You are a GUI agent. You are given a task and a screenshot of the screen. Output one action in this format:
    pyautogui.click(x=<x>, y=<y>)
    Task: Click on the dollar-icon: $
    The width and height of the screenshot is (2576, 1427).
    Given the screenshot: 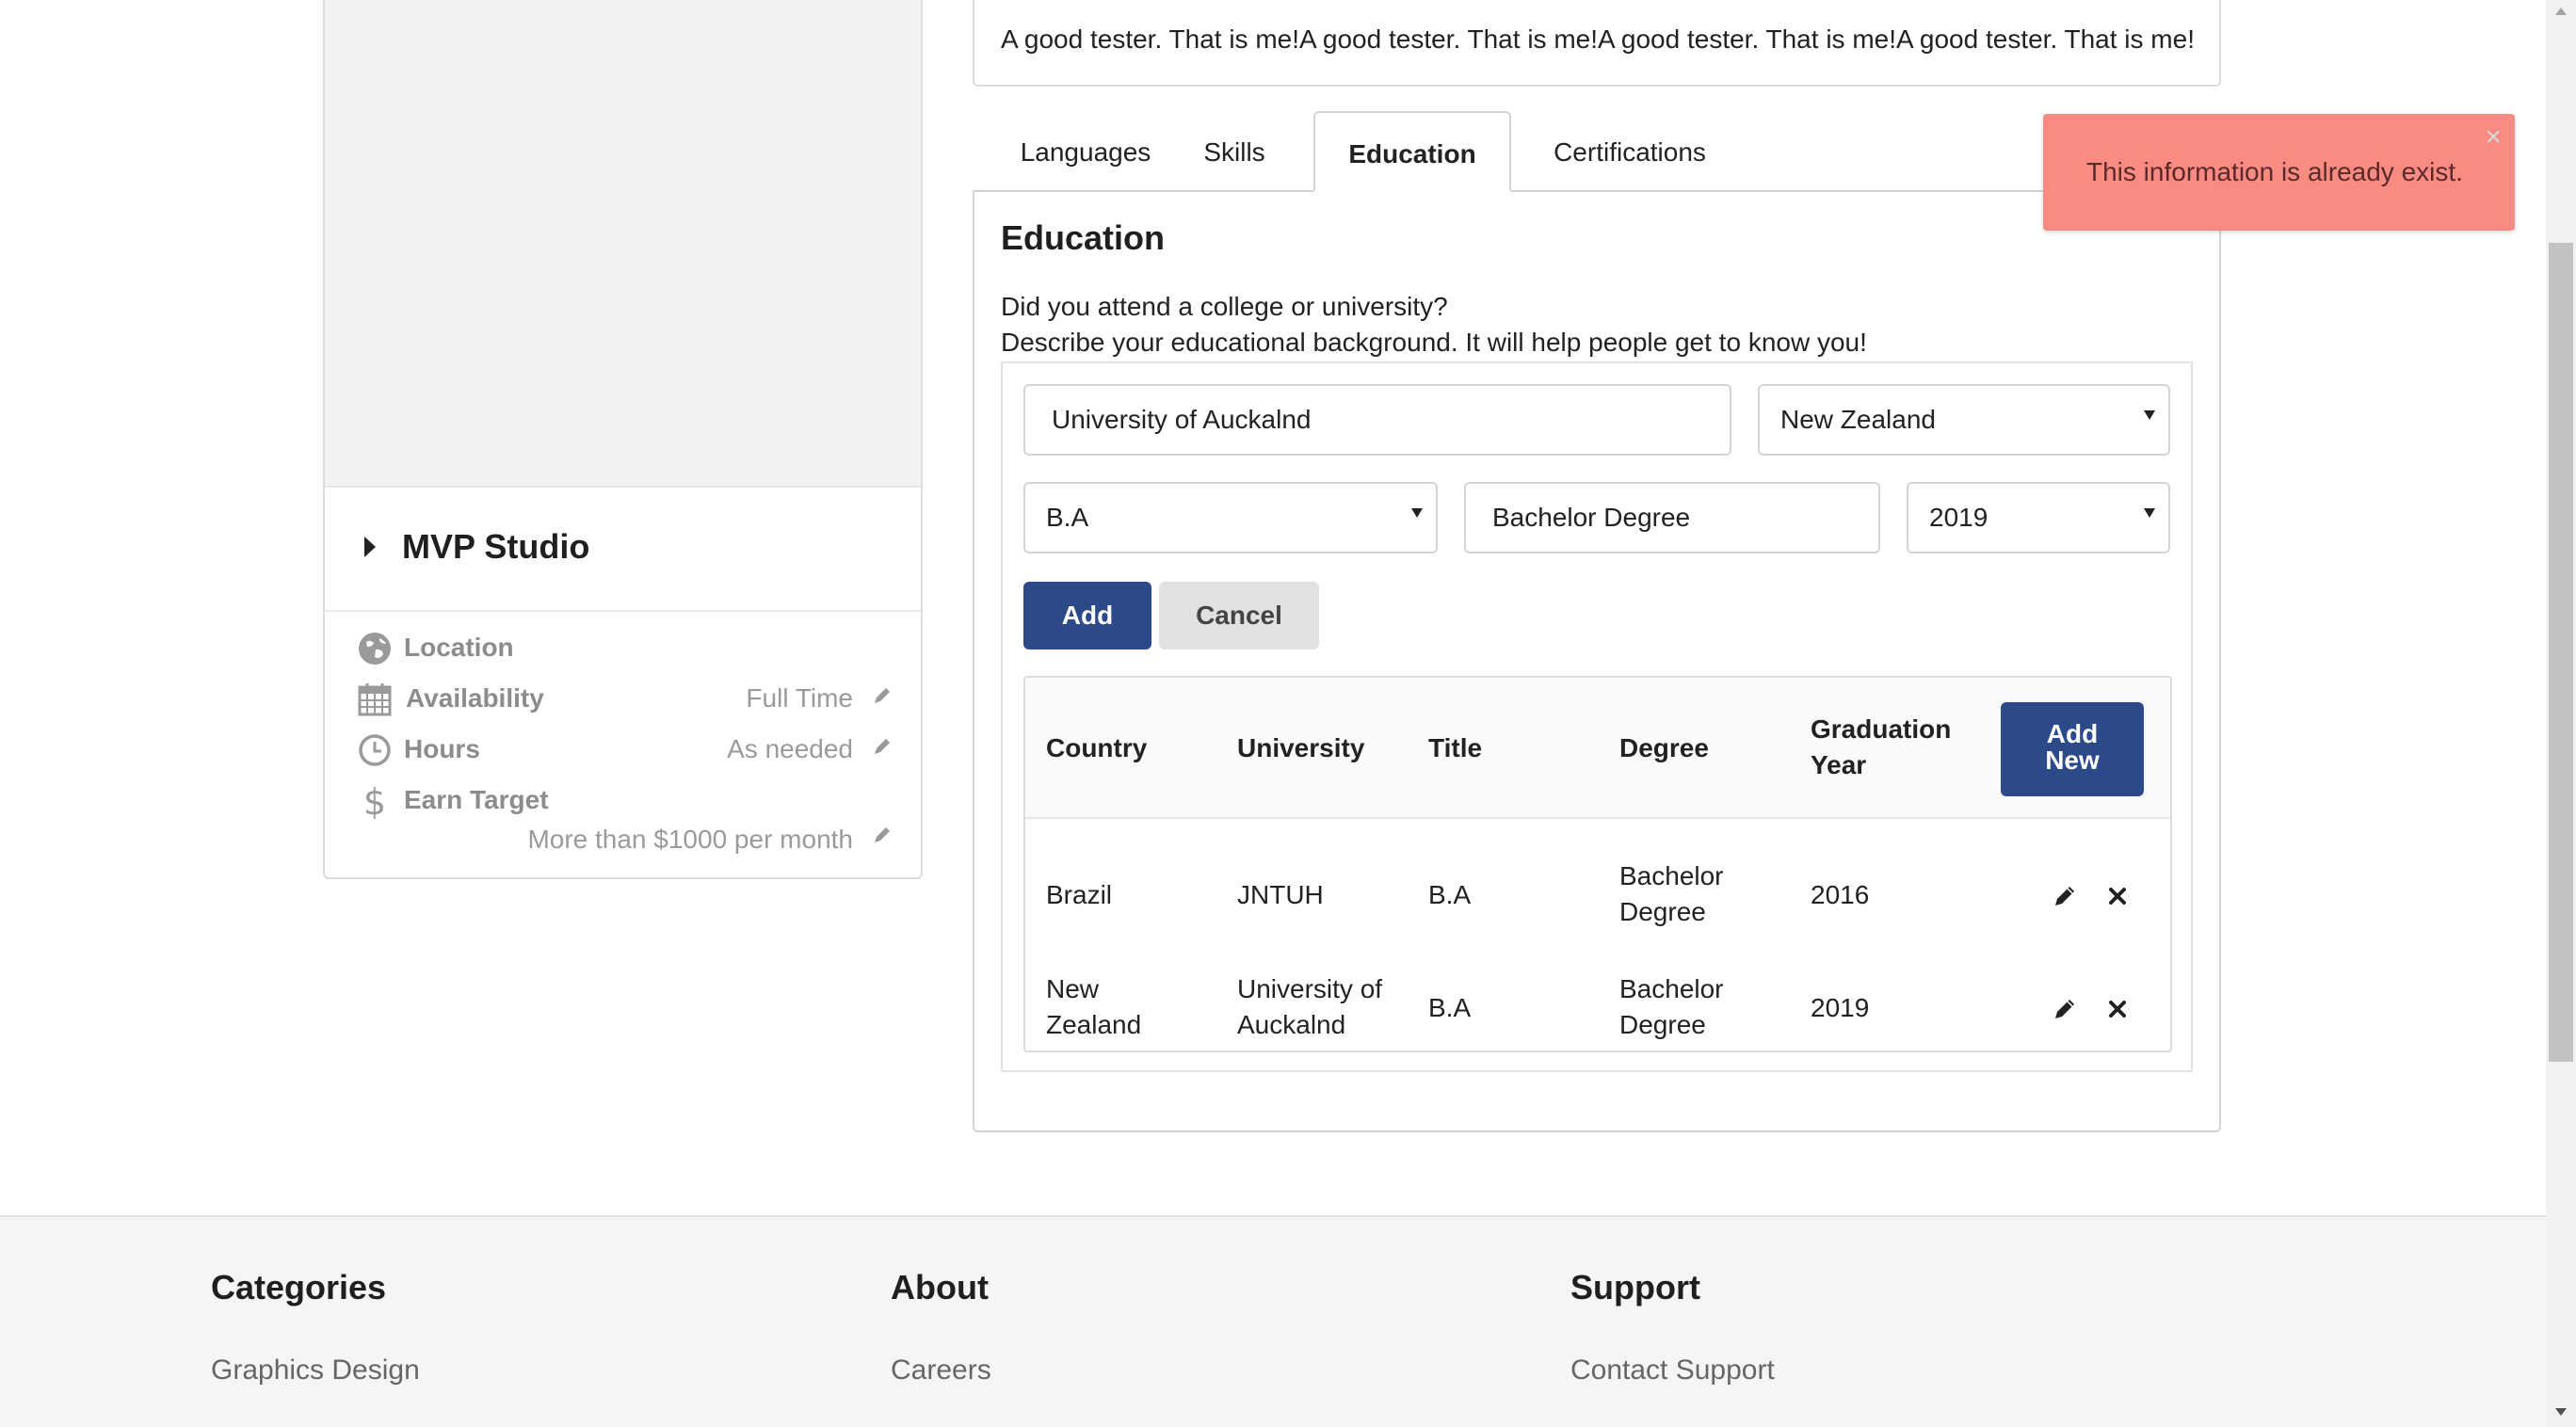 What is the action you would take?
    pyautogui.click(x=374, y=801)
    